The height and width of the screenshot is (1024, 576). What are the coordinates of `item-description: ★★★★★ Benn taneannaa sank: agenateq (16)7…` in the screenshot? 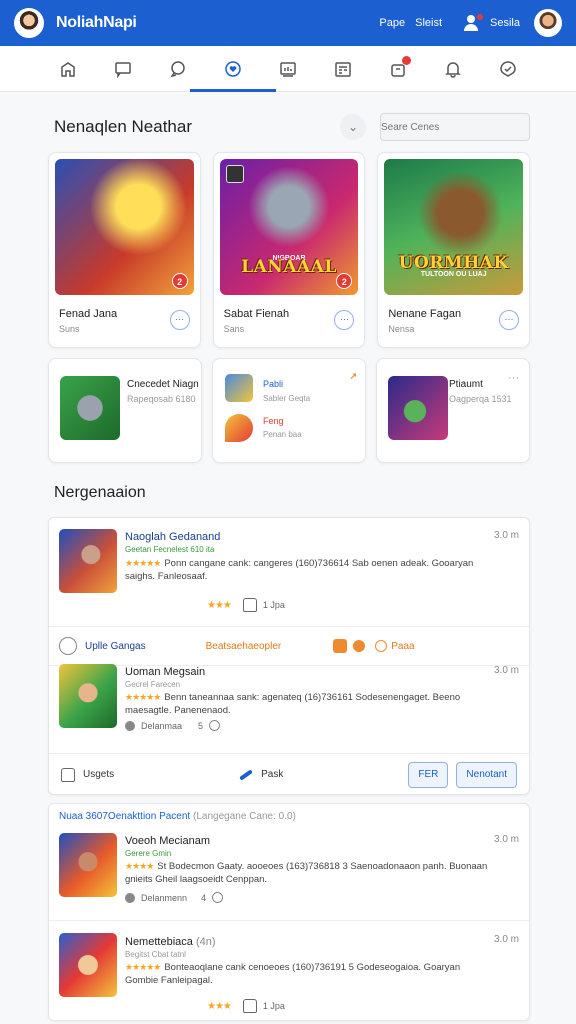 It's located at (293, 704).